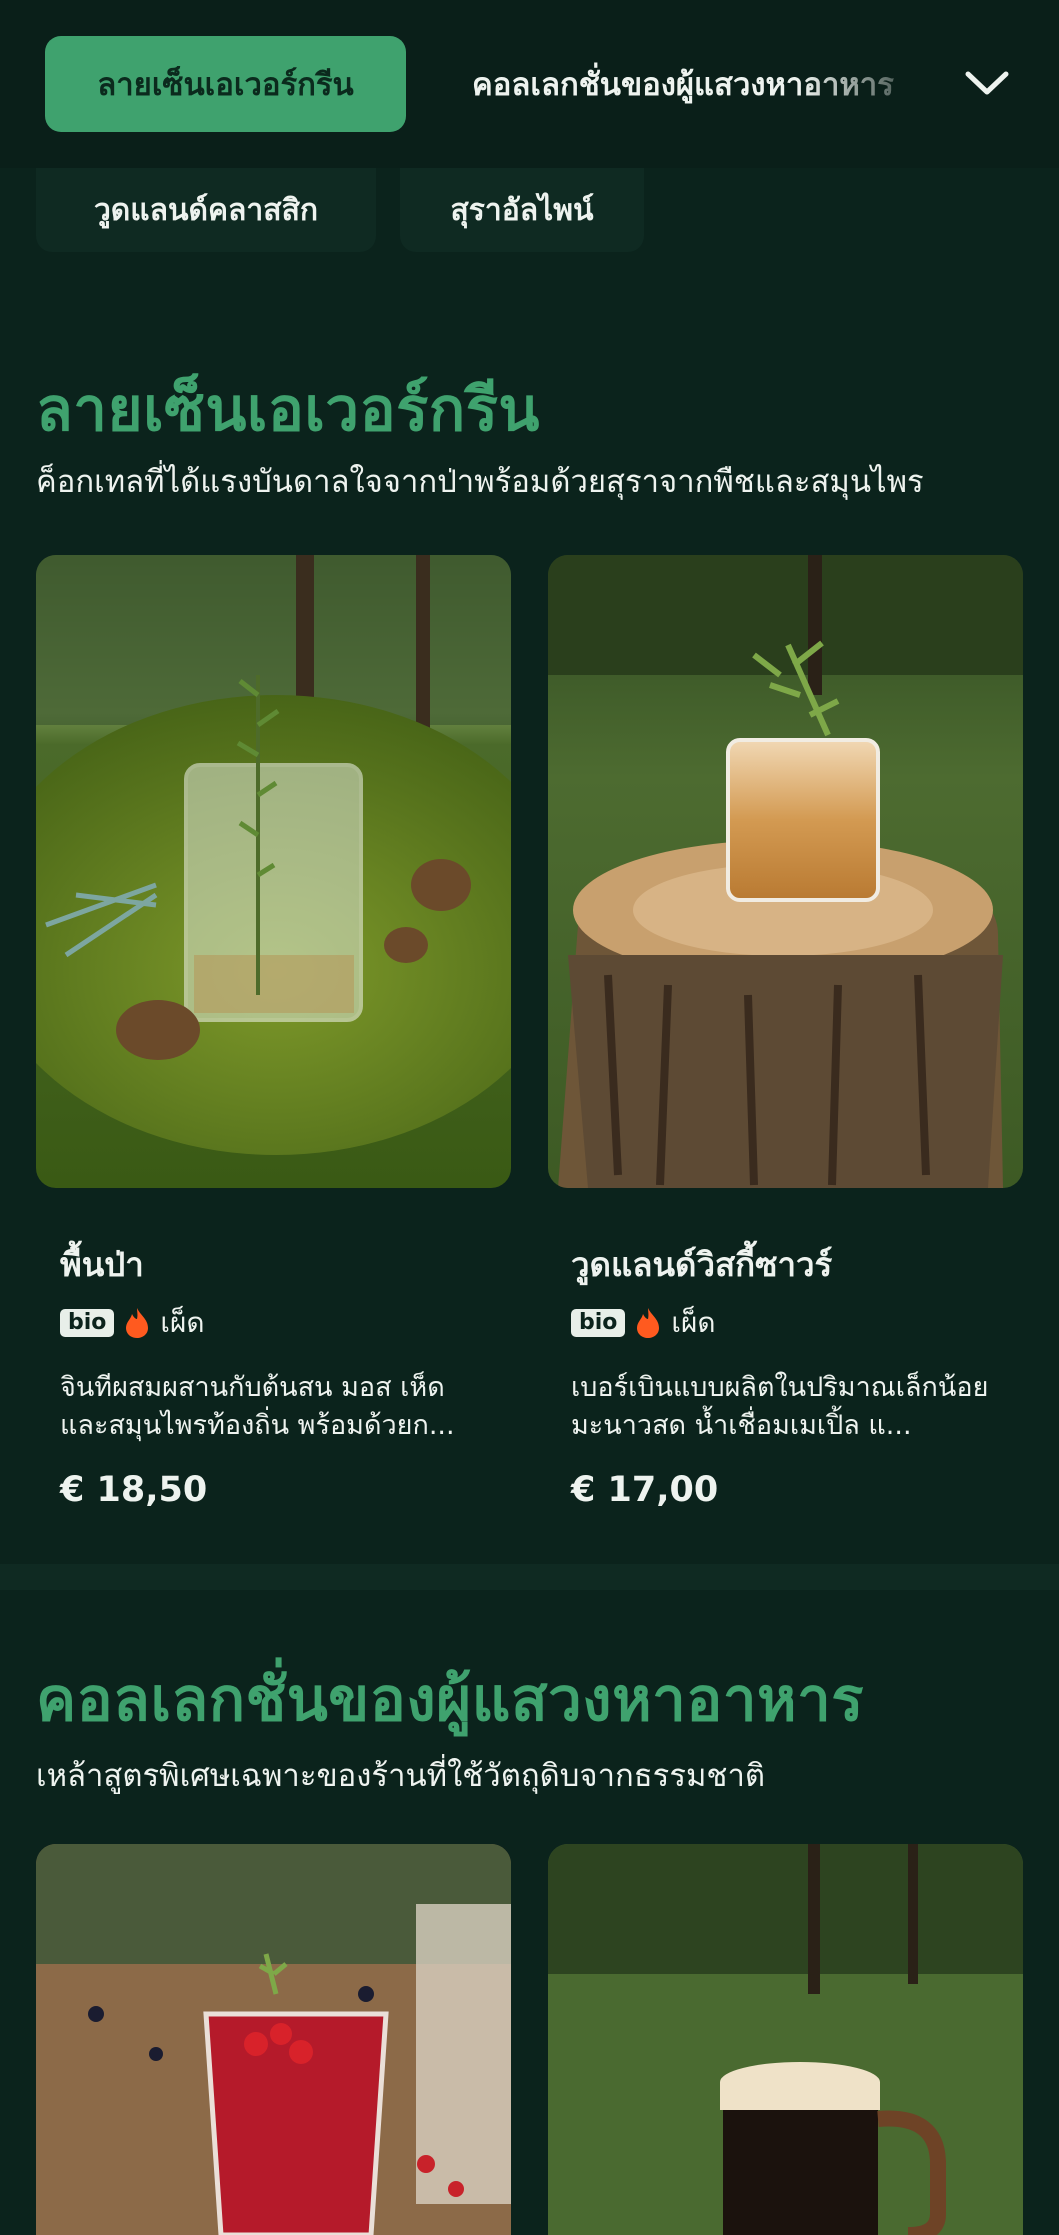 This screenshot has height=2235, width=1059. What do you see at coordinates (645, 1490) in the screenshot?
I see `drink-price: € 17,00` at bounding box center [645, 1490].